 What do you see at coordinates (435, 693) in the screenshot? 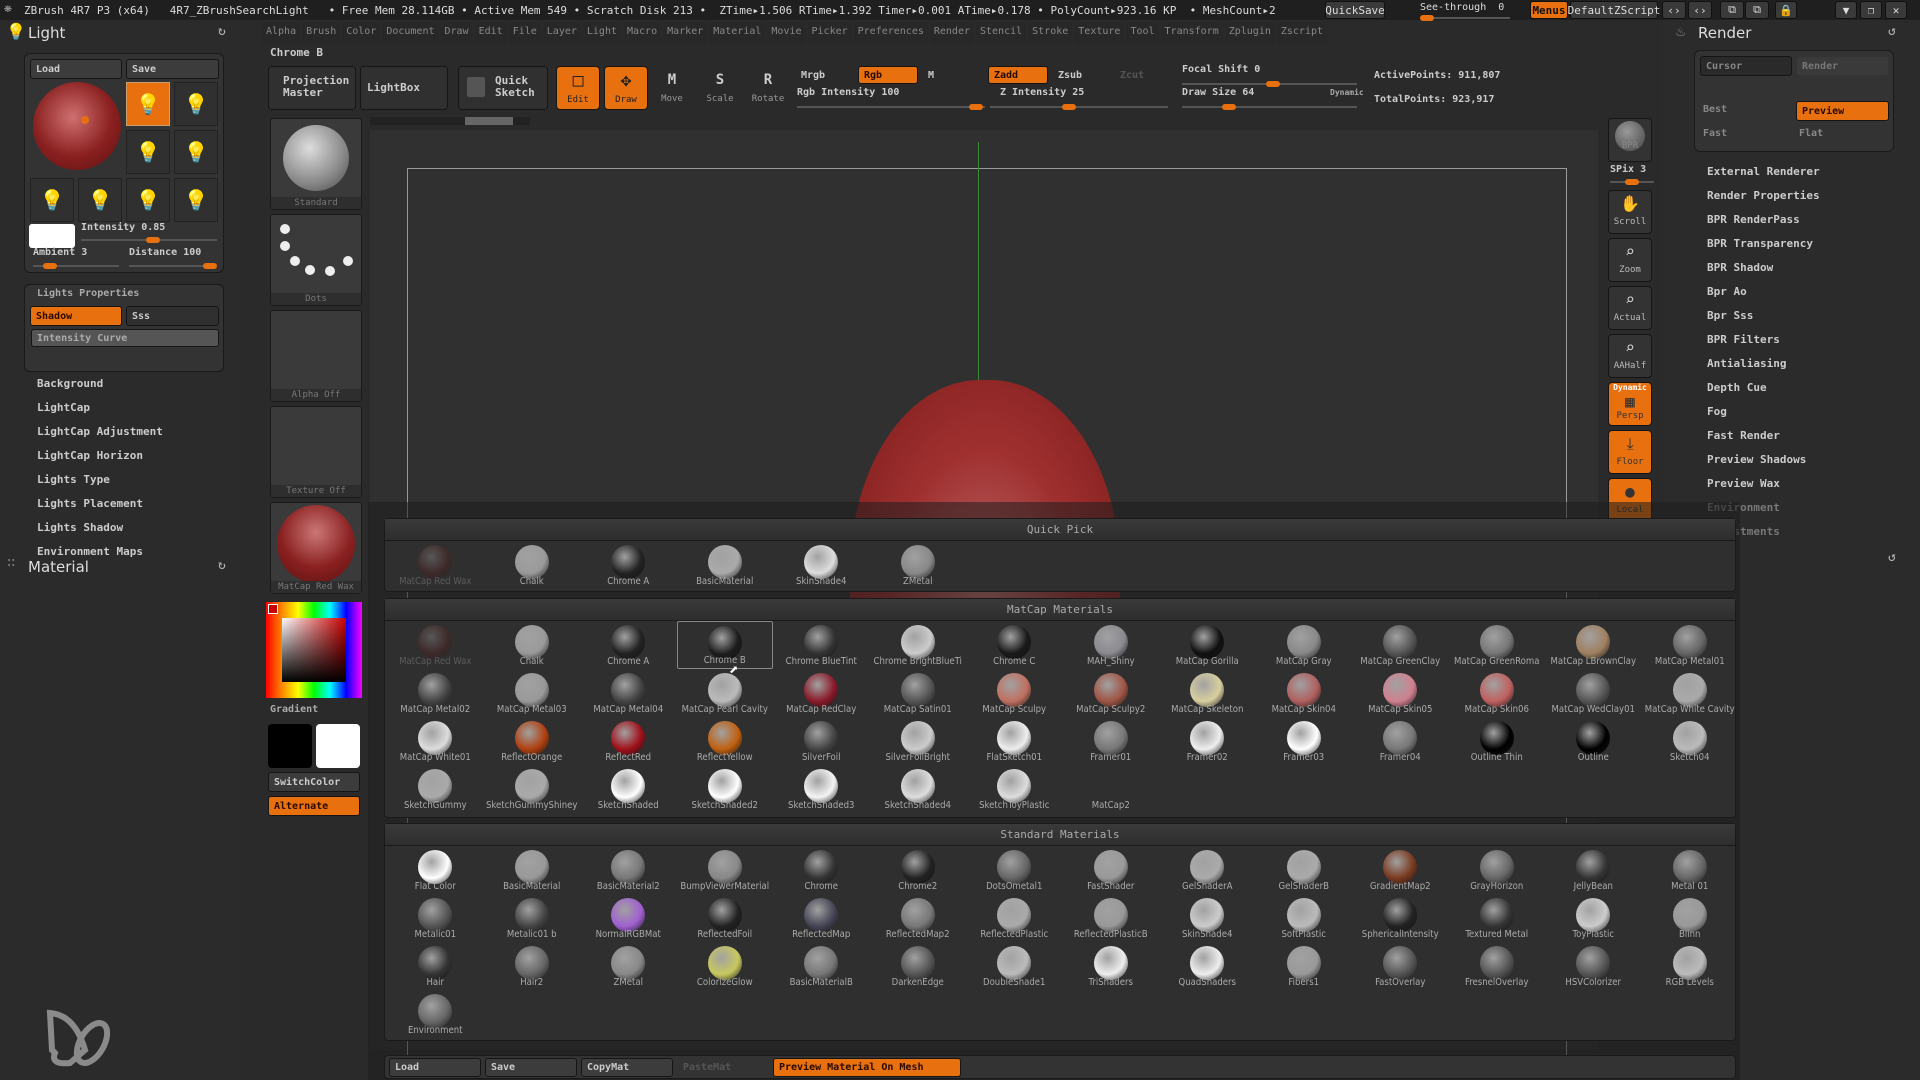
I see `material-item-matcap-metal02: MatCap Metal02` at bounding box center [435, 693].